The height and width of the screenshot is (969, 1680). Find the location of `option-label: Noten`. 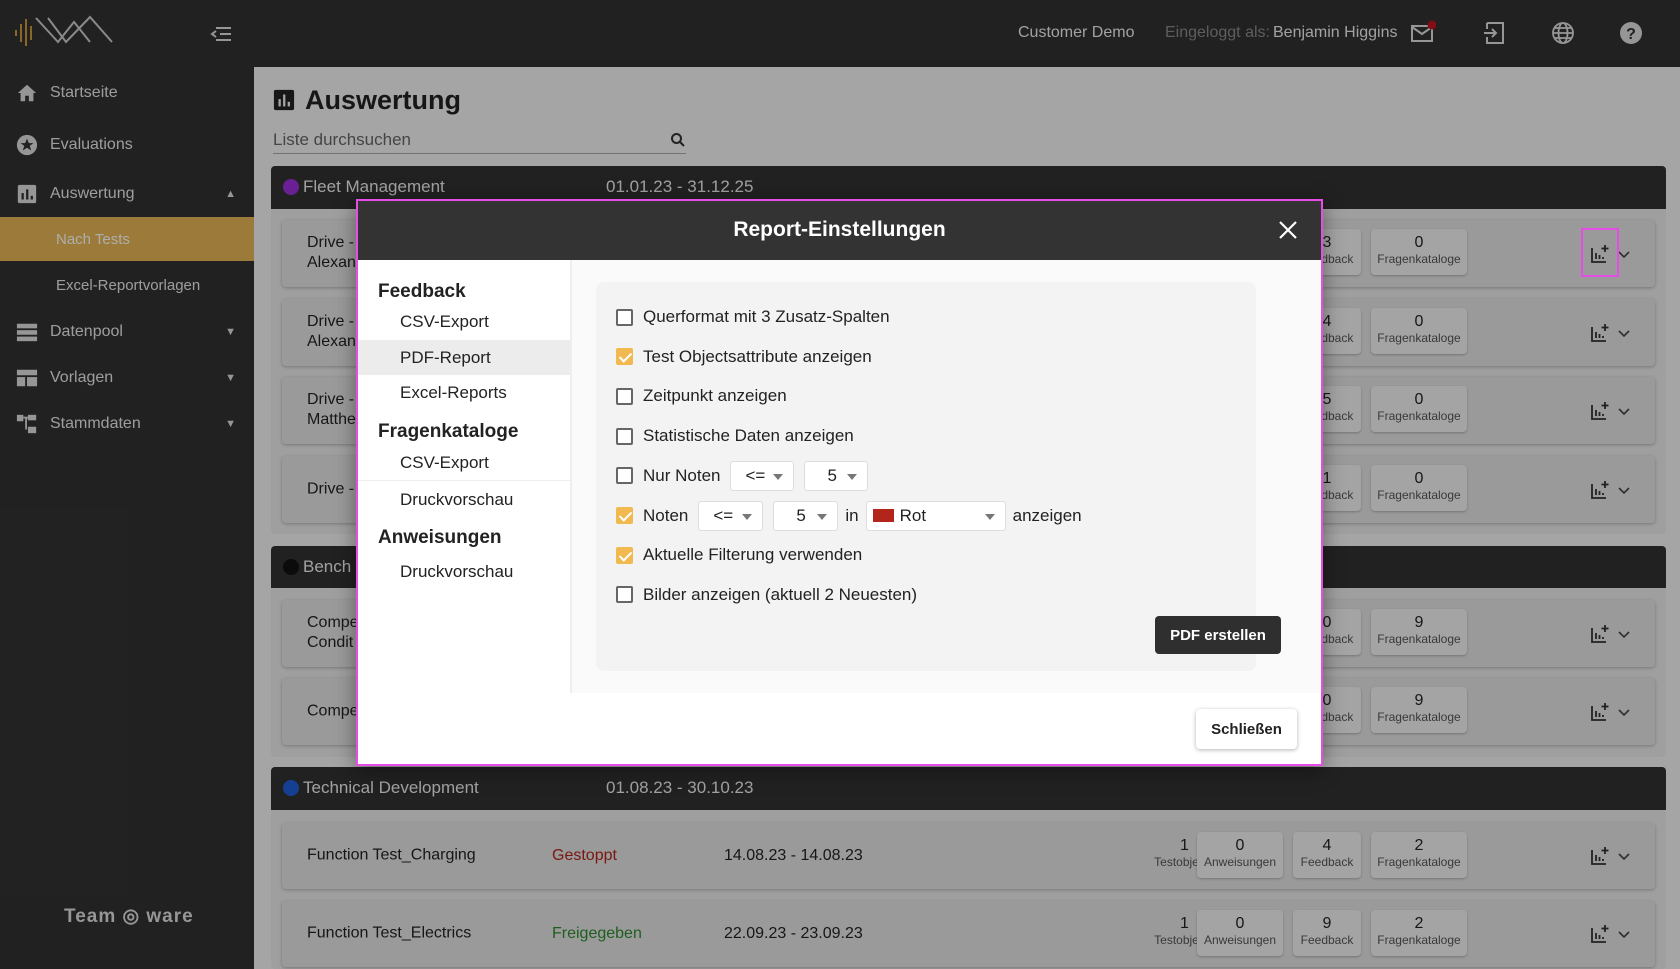

option-label: Noten is located at coordinates (666, 515).